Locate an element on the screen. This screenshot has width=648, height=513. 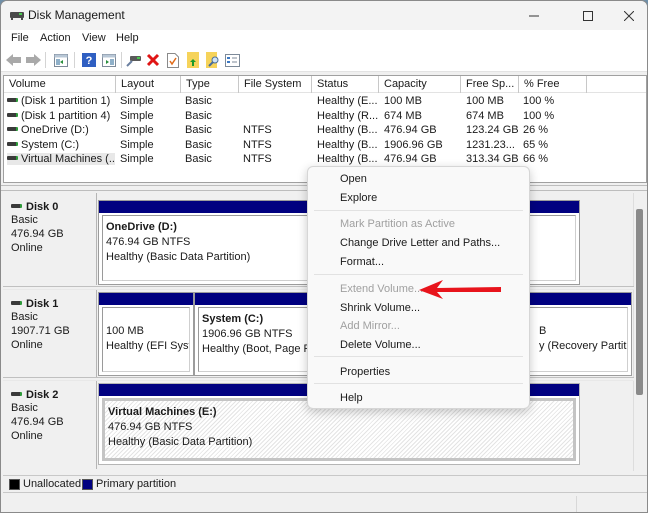
volume-capacity: 1906.96 GB is located at coordinates (413, 144).